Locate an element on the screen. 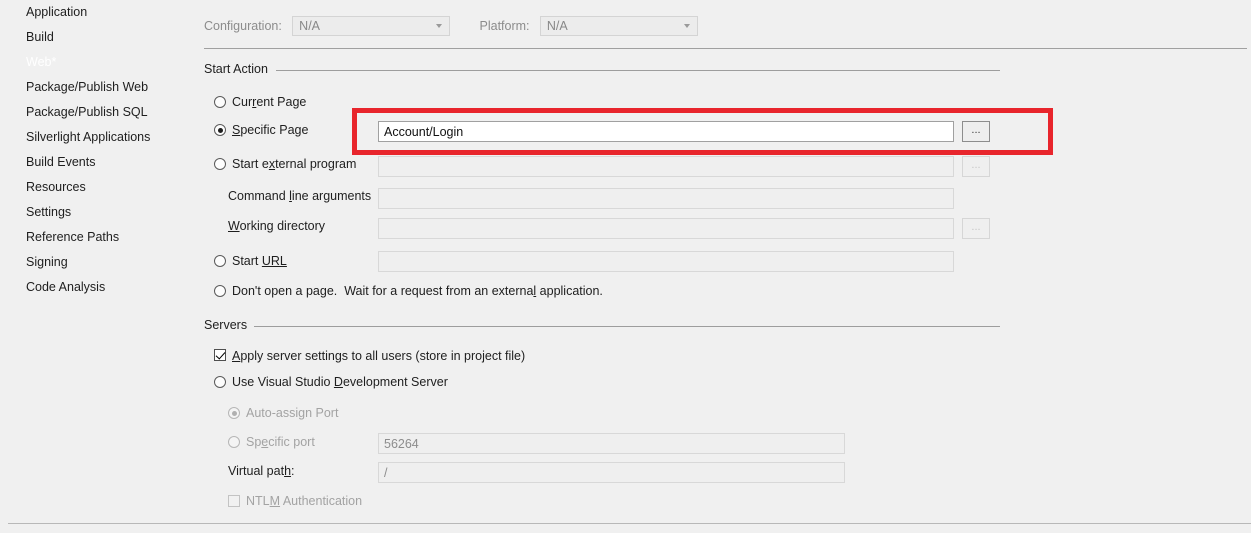 Image resolution: width=1251 pixels, height=533 pixels. sidebar-item-settings: Settings is located at coordinates (98, 212).